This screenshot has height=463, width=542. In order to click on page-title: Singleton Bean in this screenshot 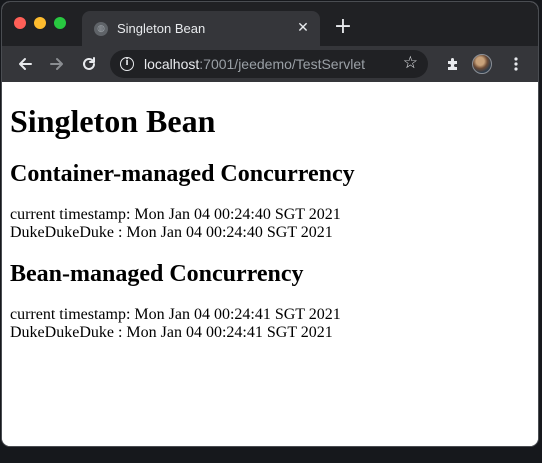, I will do `click(113, 121)`.